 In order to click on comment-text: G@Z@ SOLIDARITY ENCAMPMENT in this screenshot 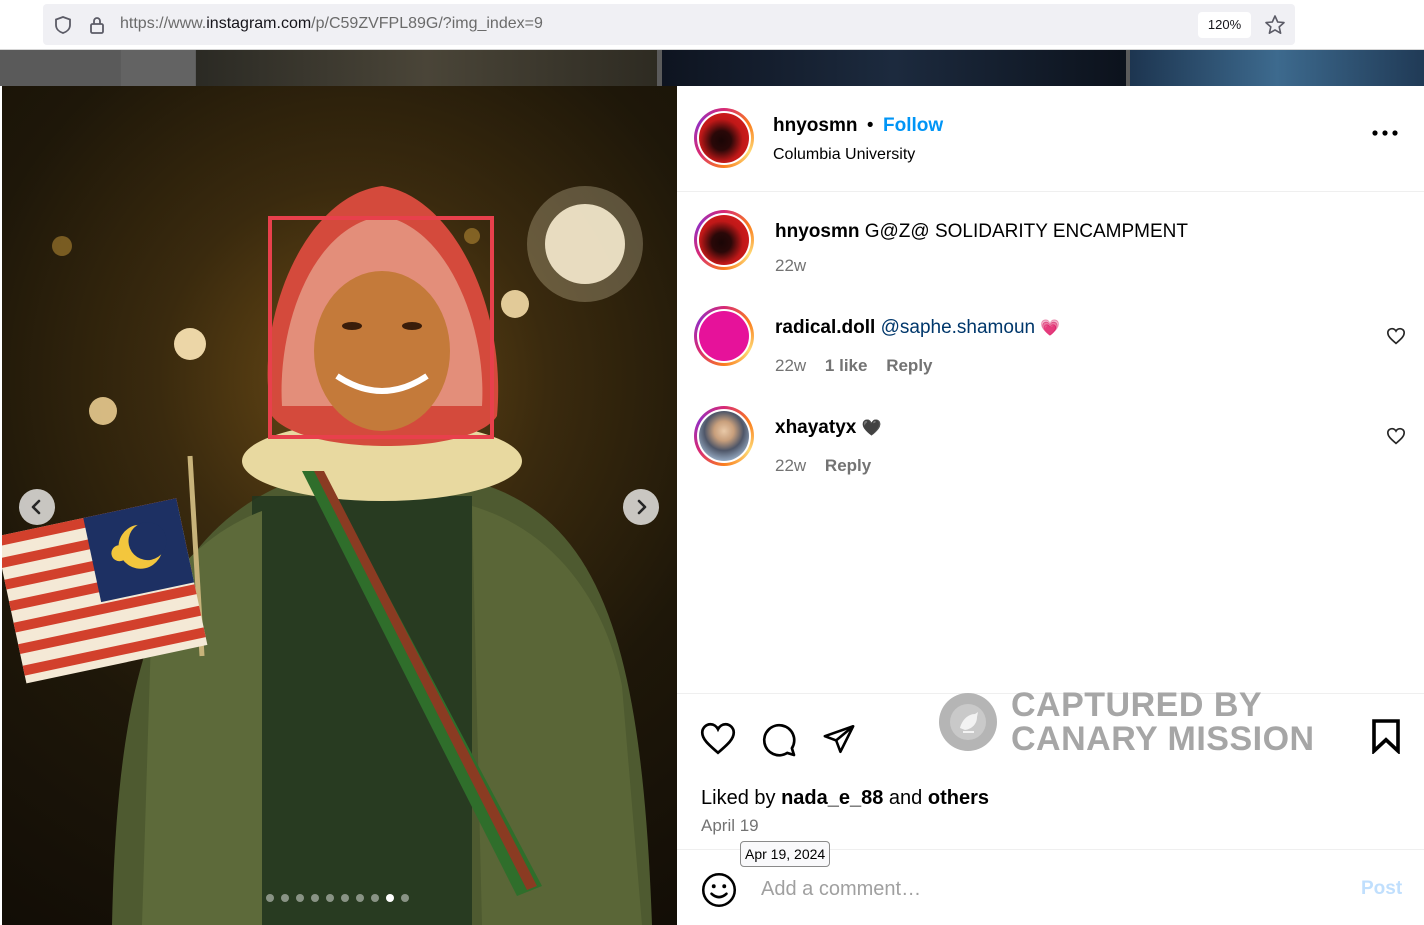, I will do `click(1026, 231)`.